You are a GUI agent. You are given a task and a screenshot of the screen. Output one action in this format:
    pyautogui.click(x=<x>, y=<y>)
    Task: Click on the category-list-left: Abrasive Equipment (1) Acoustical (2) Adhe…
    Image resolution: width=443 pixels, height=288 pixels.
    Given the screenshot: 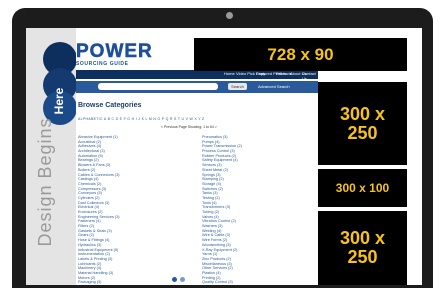 What is the action you would take?
    pyautogui.click(x=128, y=210)
    